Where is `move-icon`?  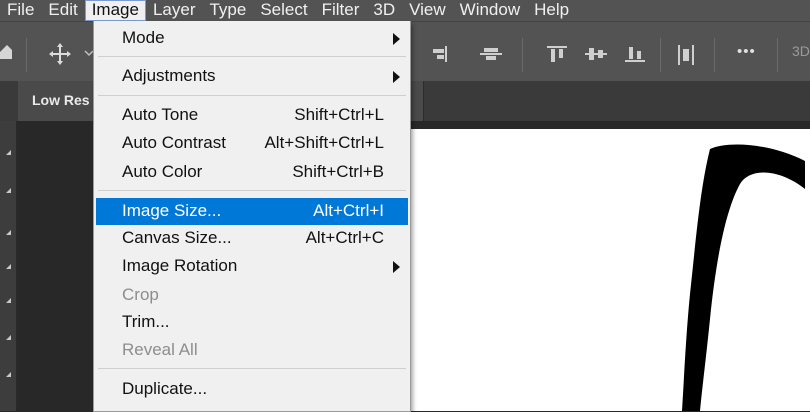
move-icon is located at coordinates (60, 54).